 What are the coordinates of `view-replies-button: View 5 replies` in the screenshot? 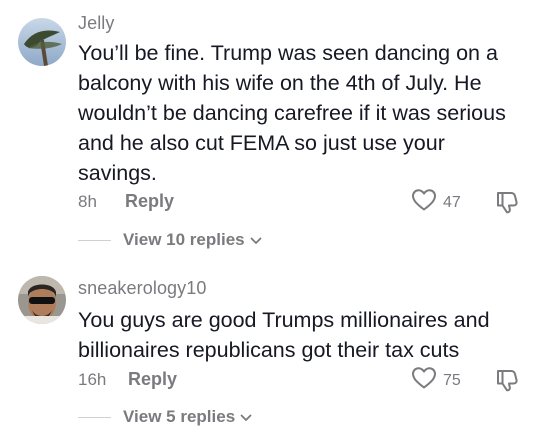 It's located at (165, 417).